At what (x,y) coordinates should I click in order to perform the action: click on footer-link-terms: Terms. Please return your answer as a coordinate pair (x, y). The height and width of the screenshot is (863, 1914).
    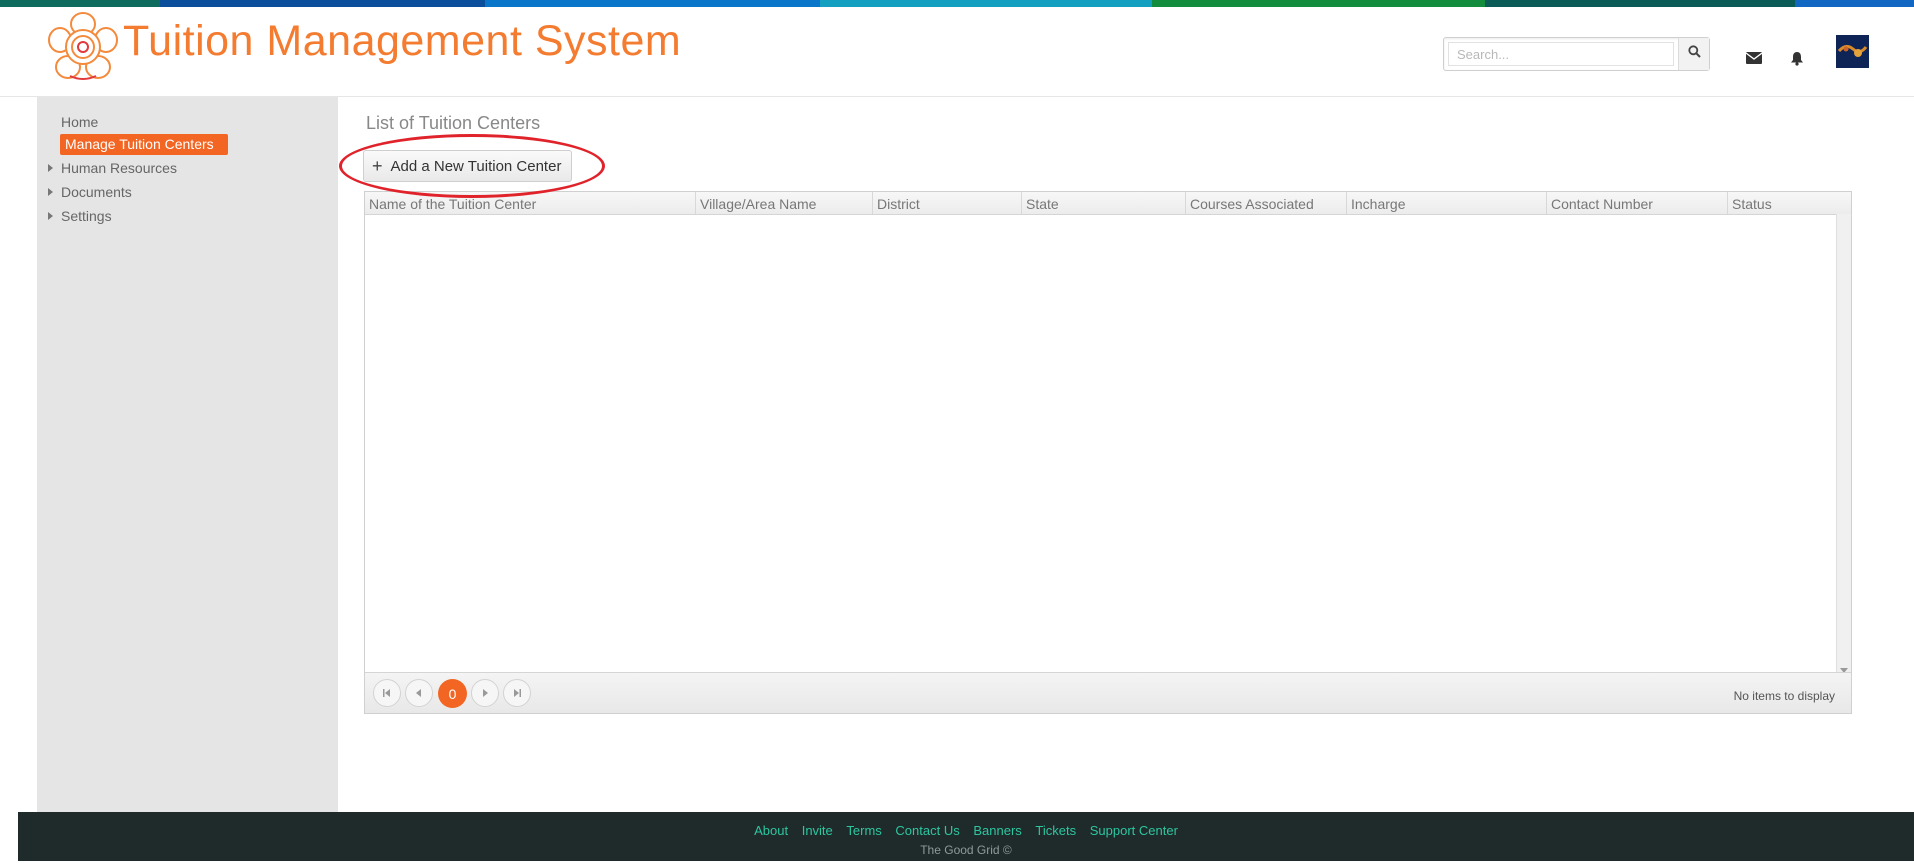
    Looking at the image, I should click on (863, 830).